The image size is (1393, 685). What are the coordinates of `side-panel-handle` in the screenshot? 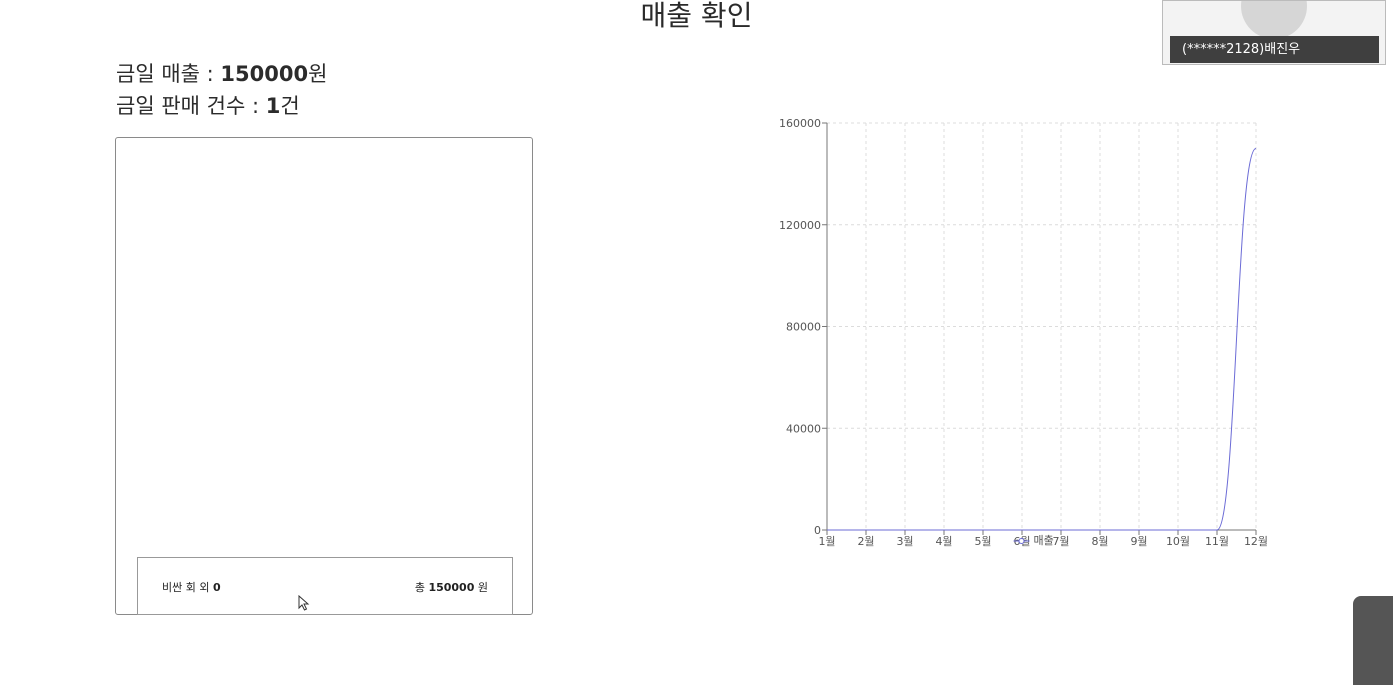 It's located at (1373, 640).